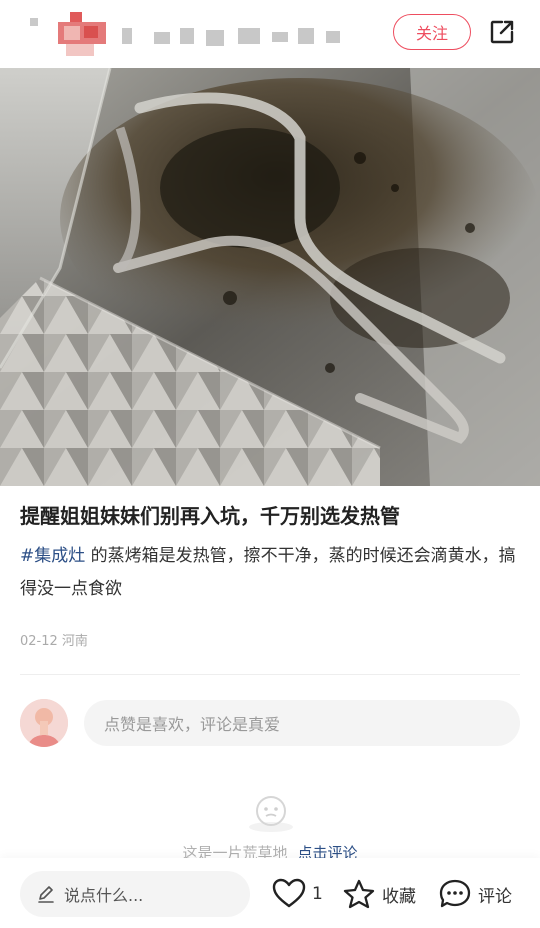  I want to click on post-meta: 02-12 河南, so click(54, 639).